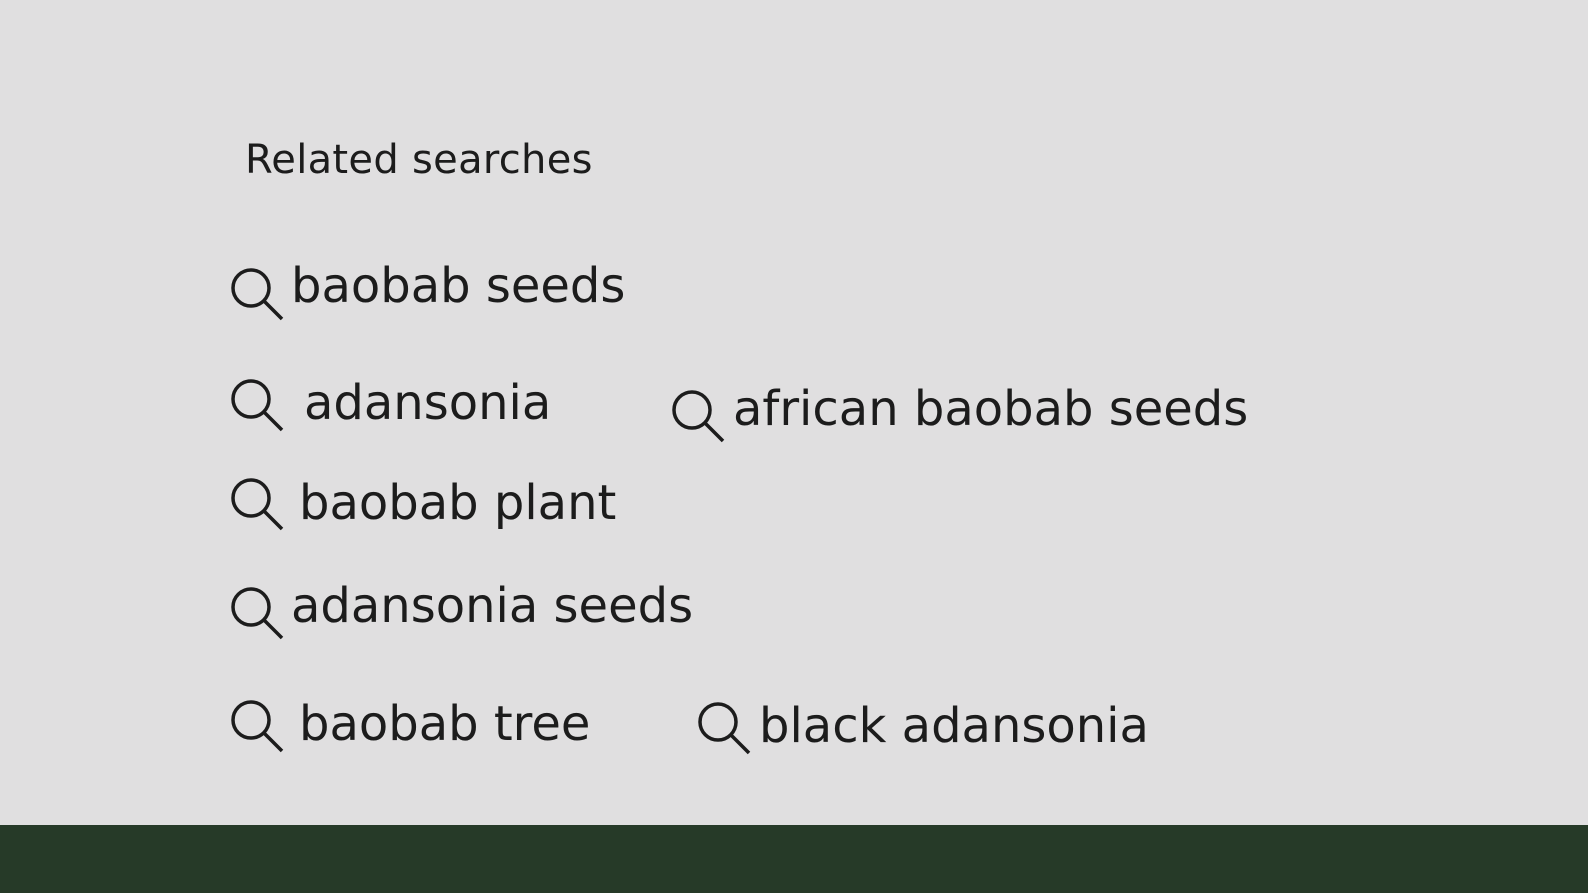 Image resolution: width=1588 pixels, height=893 pixels. Describe the element at coordinates (458, 286) in the screenshot. I see `related-search-label: baobab seeds` at that location.